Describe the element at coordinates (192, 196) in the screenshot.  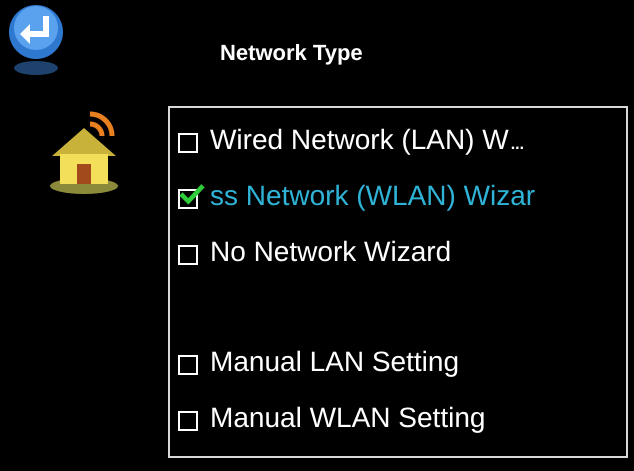
I see `checkbox` at that location.